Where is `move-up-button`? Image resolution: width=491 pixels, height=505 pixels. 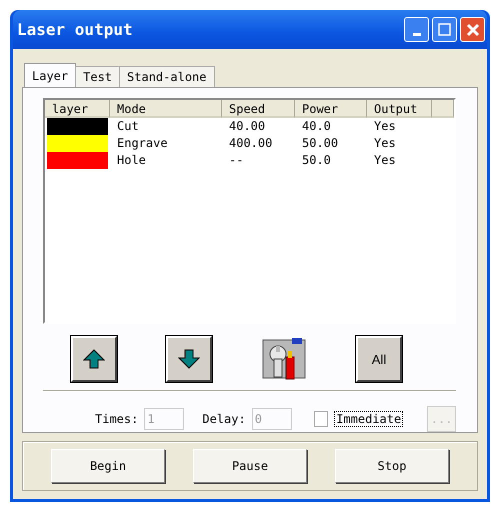 move-up-button is located at coordinates (94, 359).